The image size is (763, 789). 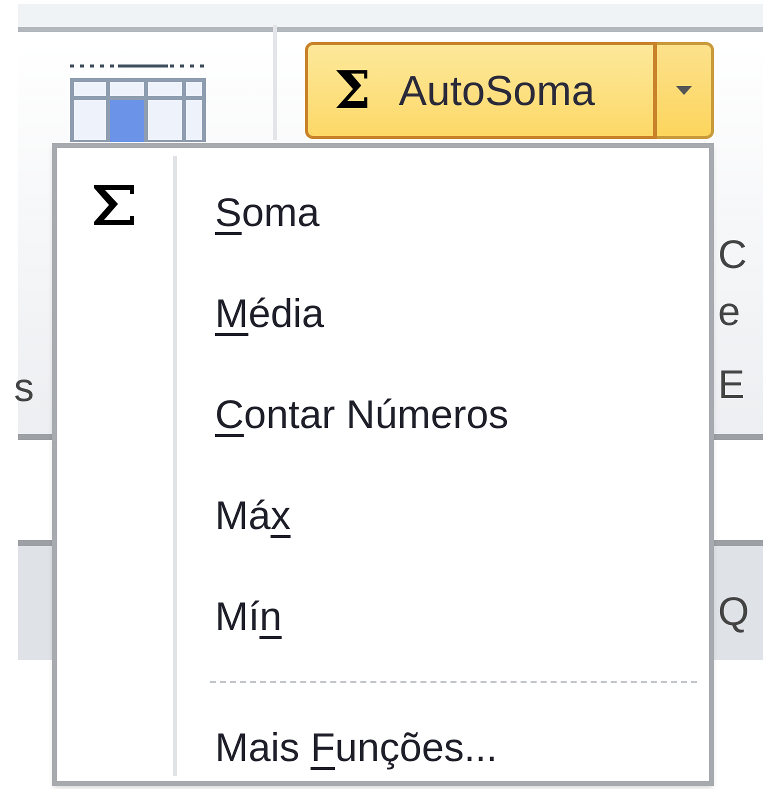 What do you see at coordinates (269, 314) in the screenshot?
I see `menu-item: Média` at bounding box center [269, 314].